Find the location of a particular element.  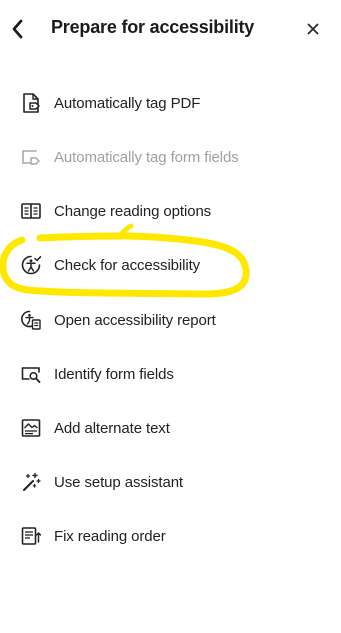

panel-header: Prepare for accessibility is located at coordinates (170, 30).